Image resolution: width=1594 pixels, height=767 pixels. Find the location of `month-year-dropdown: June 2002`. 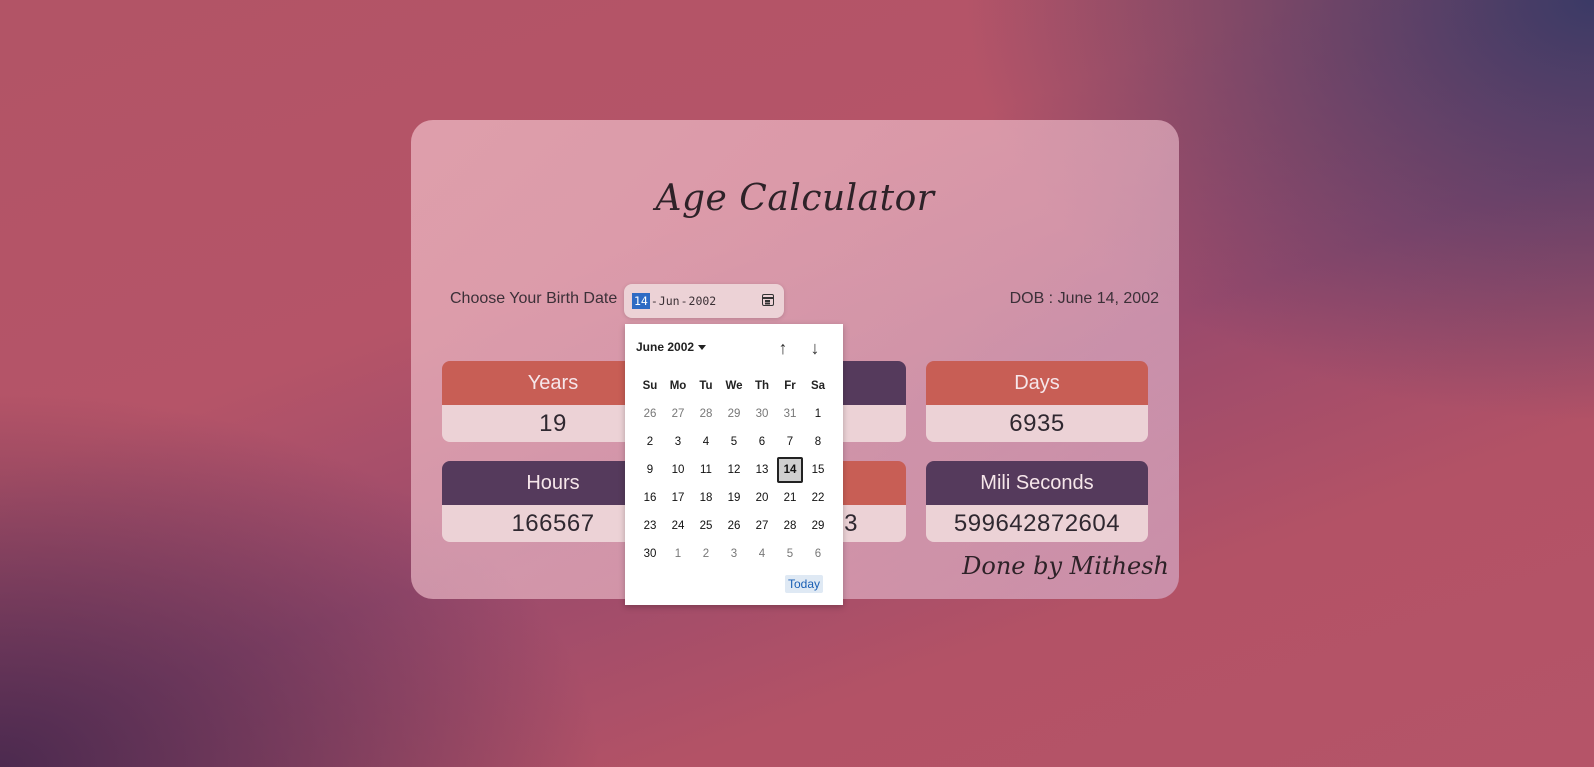

month-year-dropdown: June 2002 is located at coordinates (671, 347).